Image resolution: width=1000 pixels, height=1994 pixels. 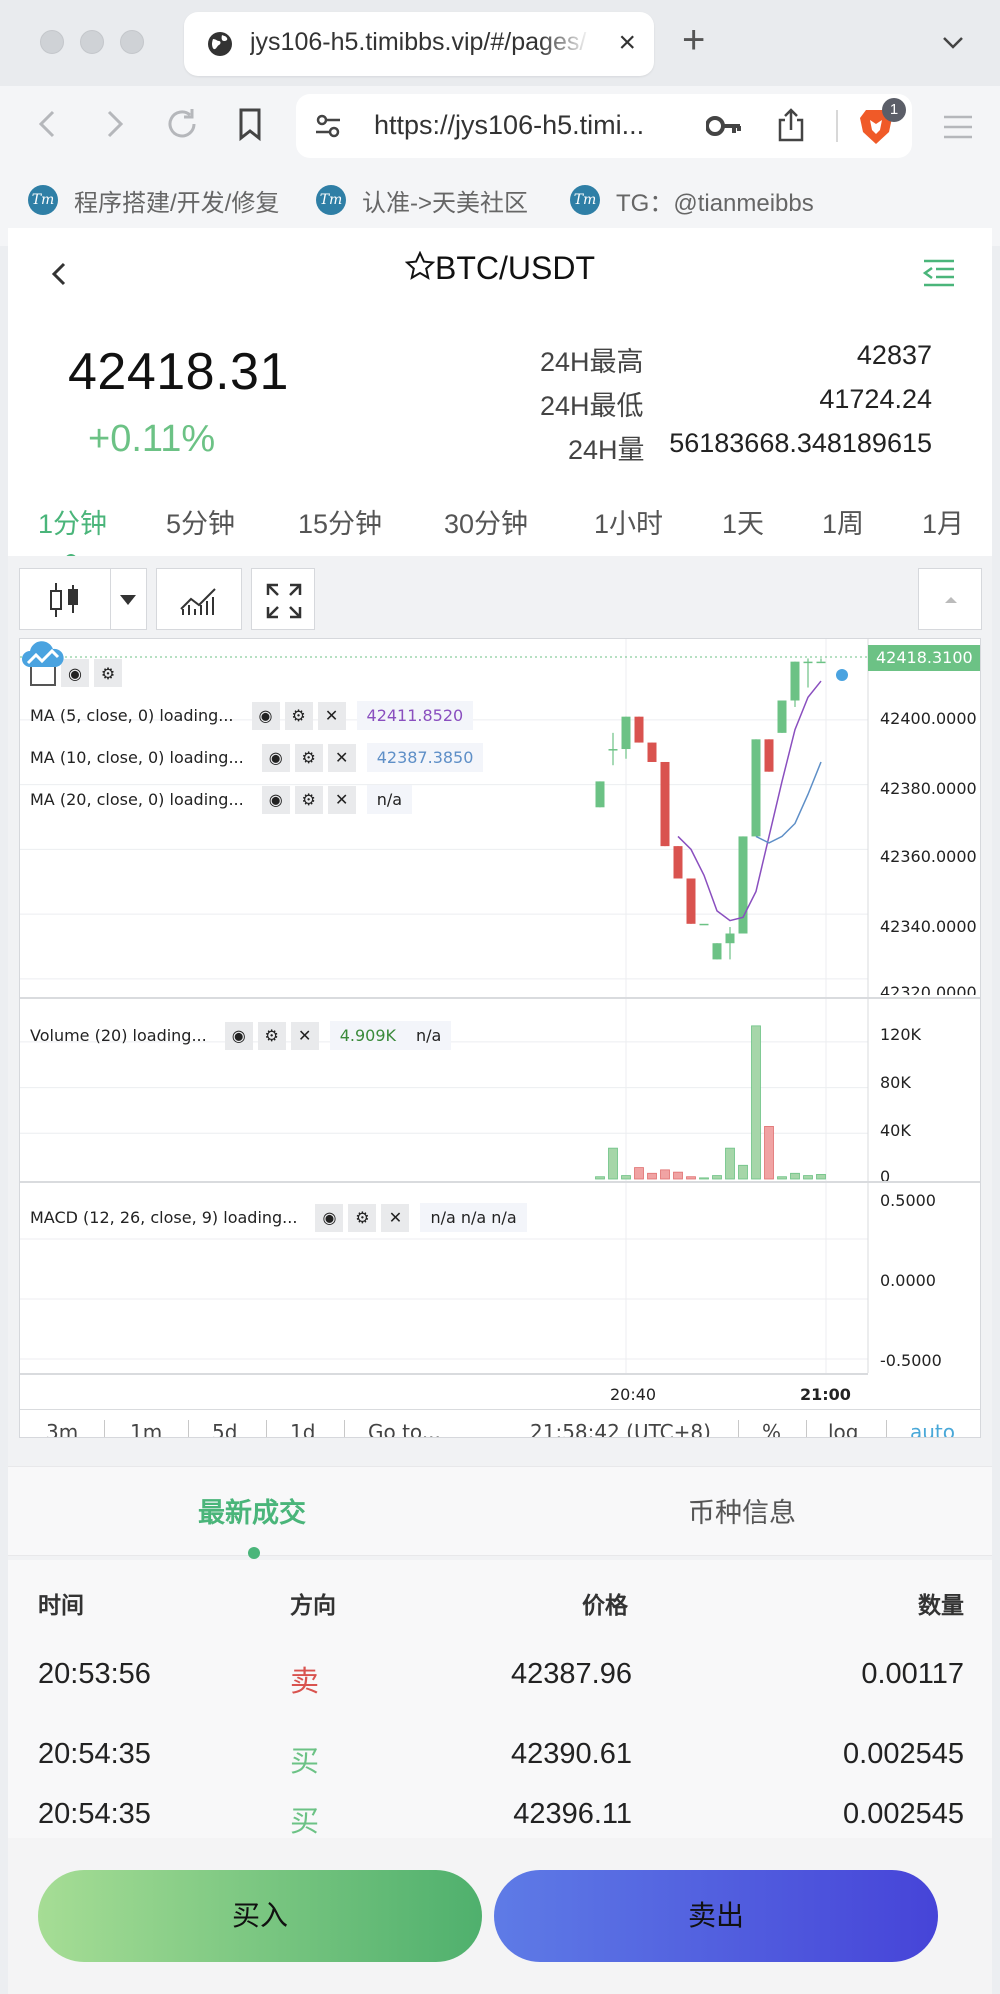 I want to click on period-tab-1d: 1天, so click(x=743, y=521).